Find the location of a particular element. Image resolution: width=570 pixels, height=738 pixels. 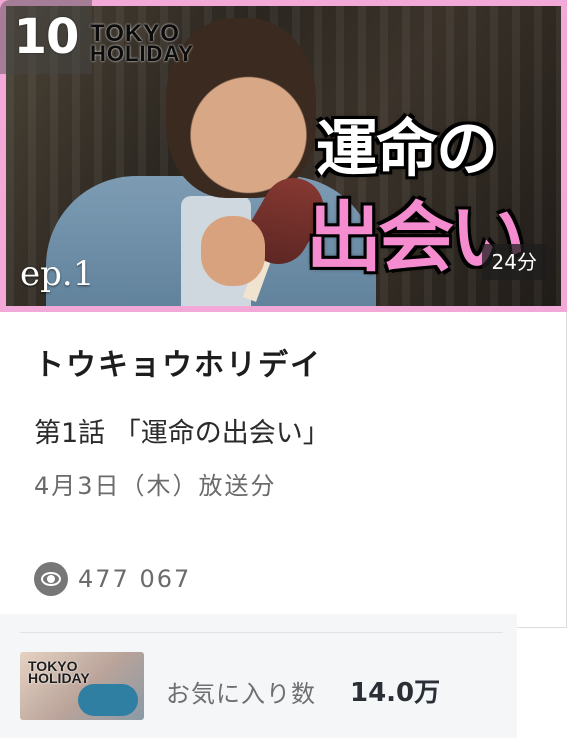

favorites-label: お気に入り数 is located at coordinates (241, 694).